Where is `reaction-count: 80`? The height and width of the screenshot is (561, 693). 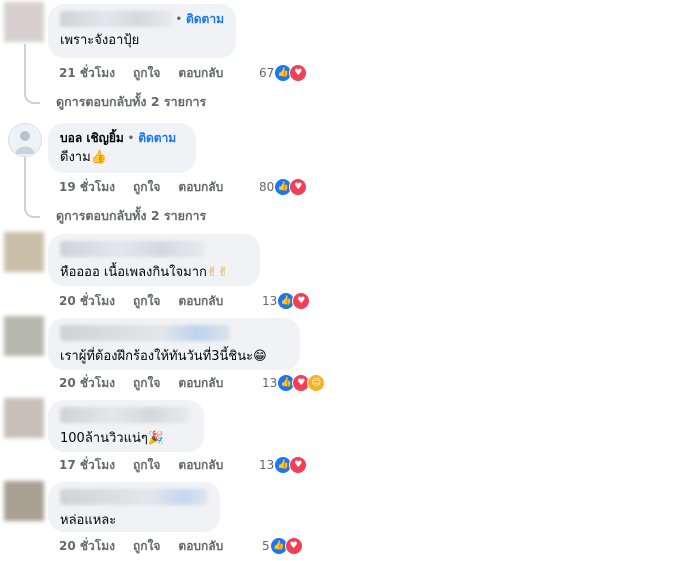
reaction-count: 80 is located at coordinates (267, 187).